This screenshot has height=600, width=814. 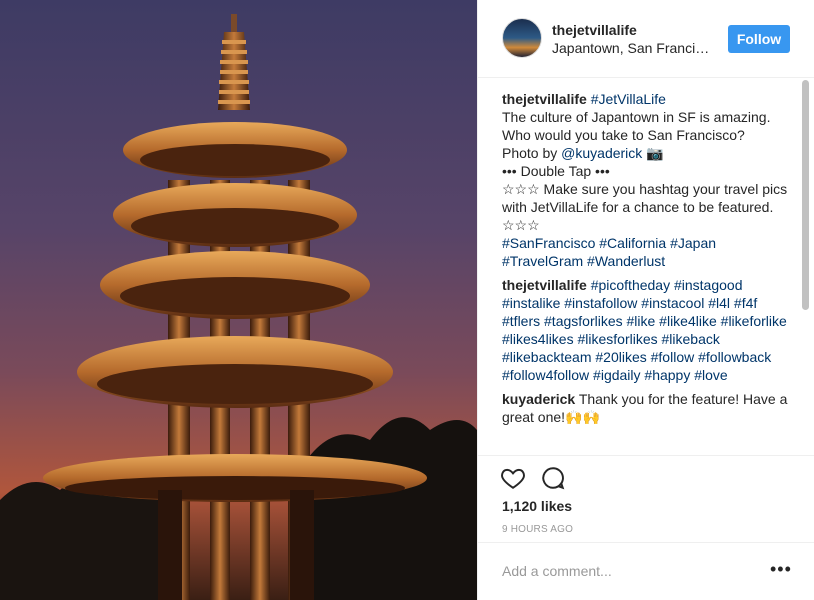 What do you see at coordinates (556, 171) in the screenshot?
I see `double-tap-text: ••• Double Tap •••` at bounding box center [556, 171].